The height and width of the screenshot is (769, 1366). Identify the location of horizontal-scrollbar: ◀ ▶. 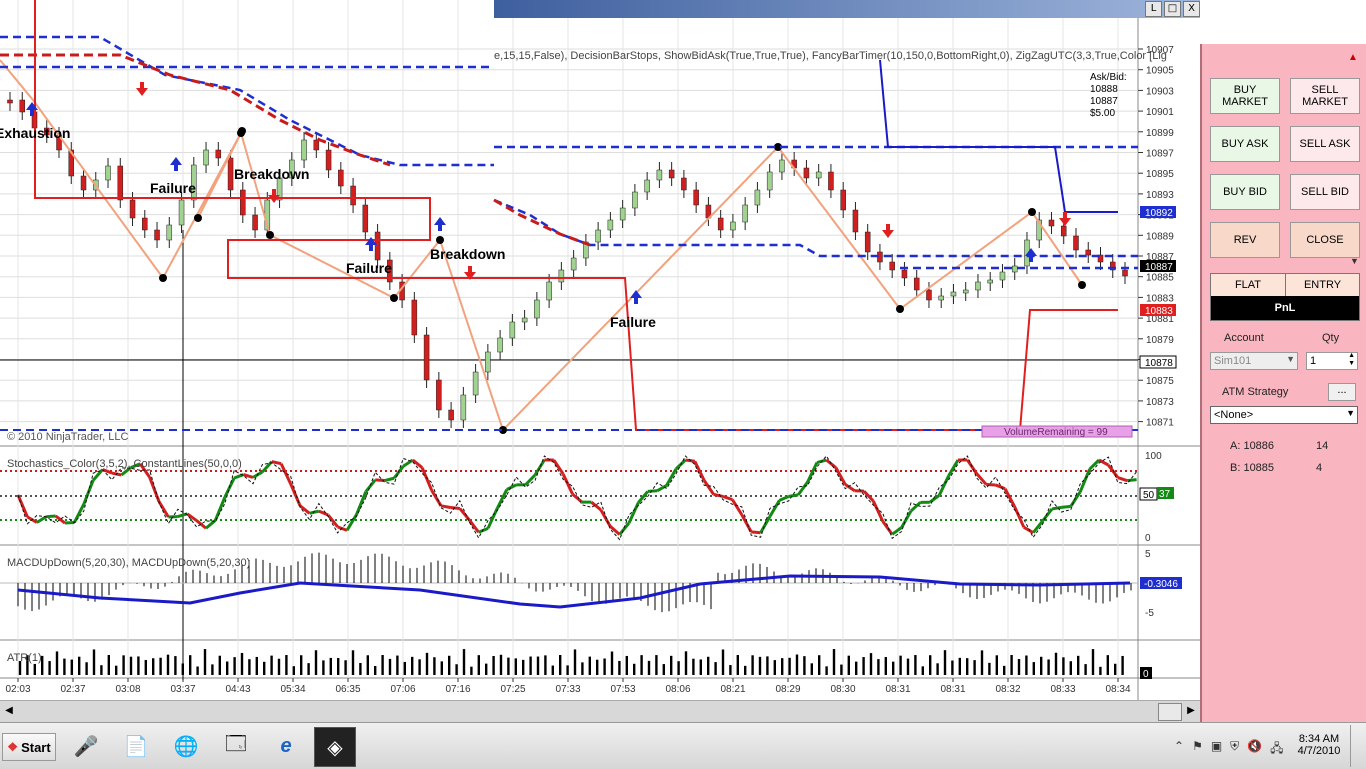
(600, 711).